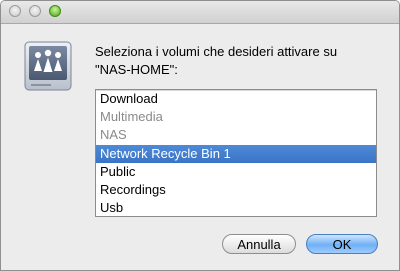 This screenshot has width=400, height=271. Describe the element at coordinates (342, 244) in the screenshot. I see `ok-button: OK` at that location.